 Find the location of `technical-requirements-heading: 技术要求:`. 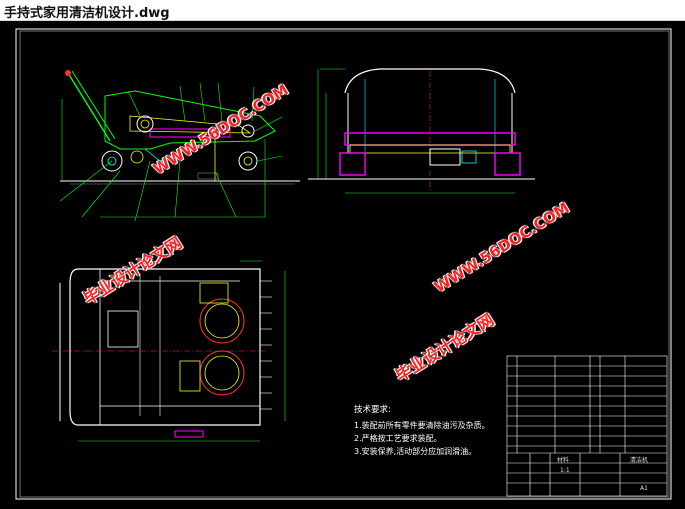

technical-requirements-heading: 技术要求: is located at coordinates (372, 410).